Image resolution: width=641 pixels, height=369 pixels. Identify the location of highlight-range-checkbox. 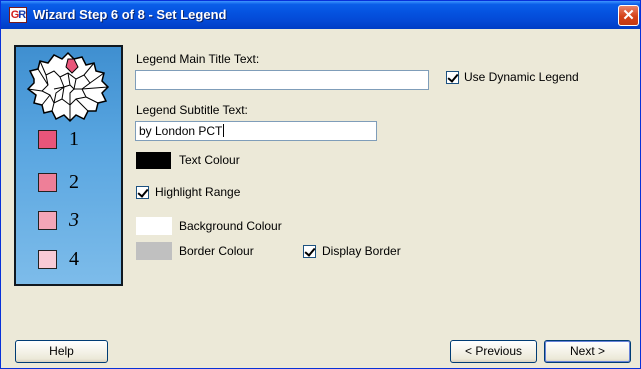
(142, 192).